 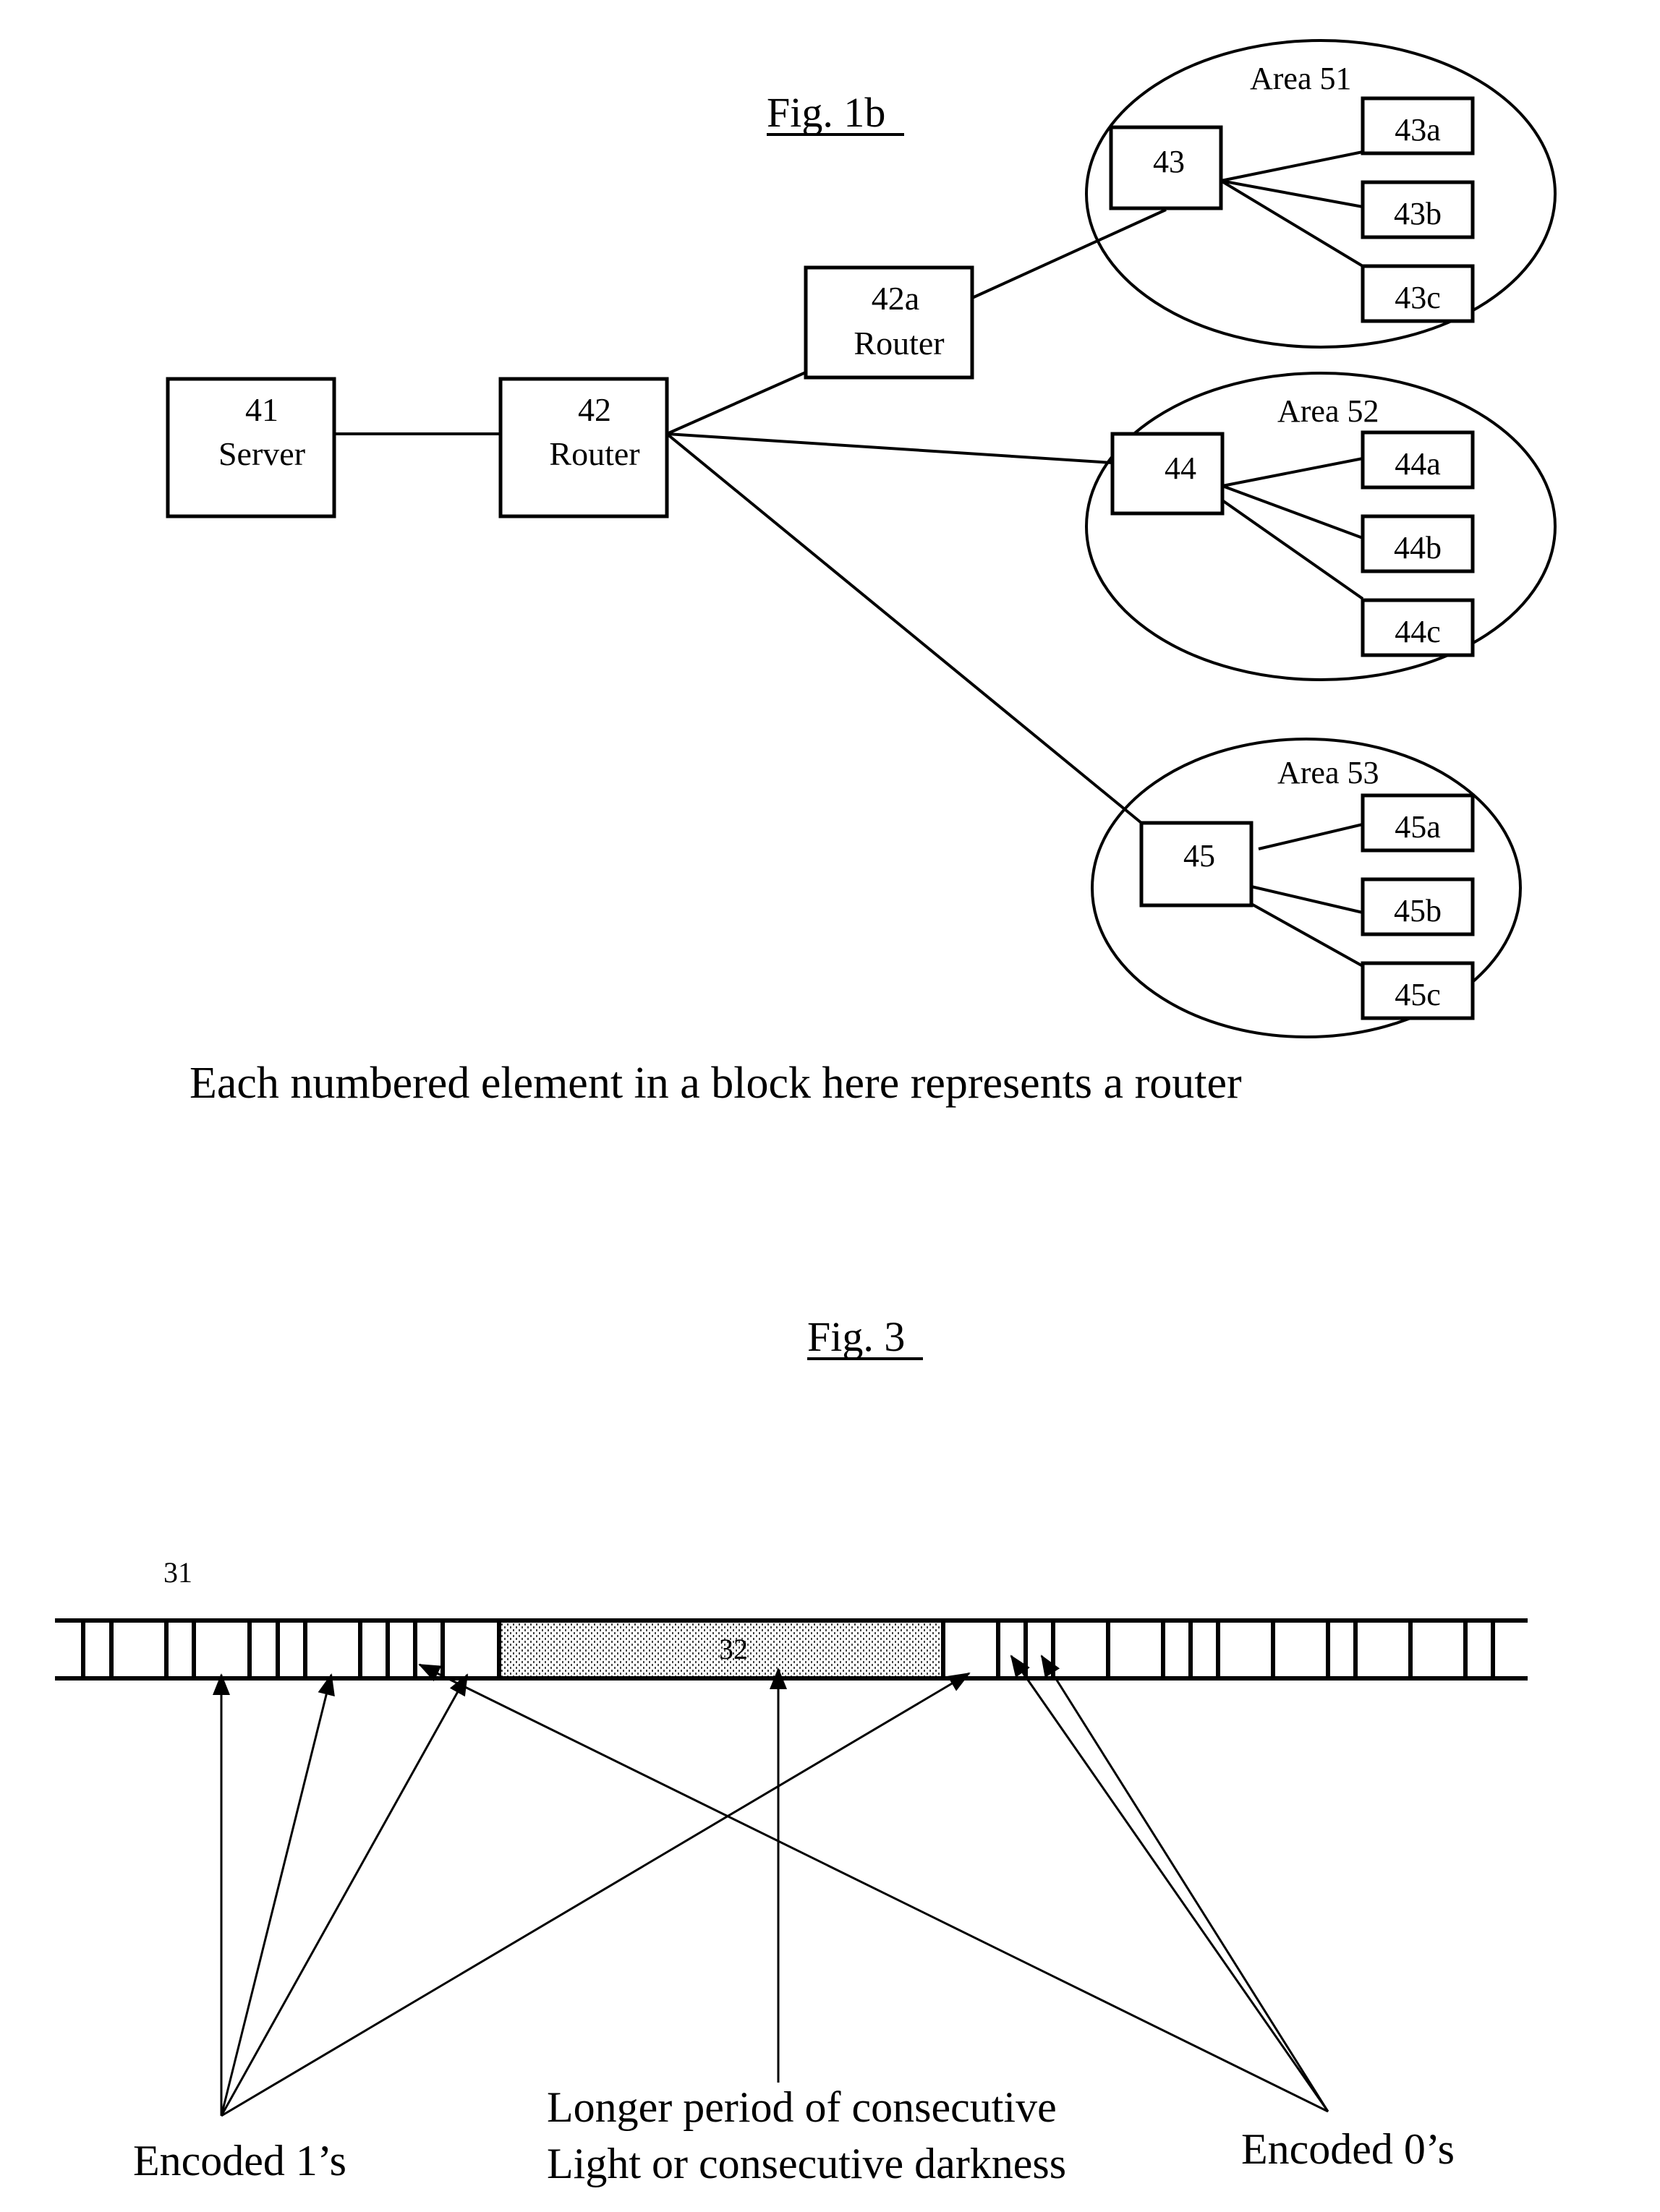 I want to click on node-id: 45b, so click(x=1418, y=910).